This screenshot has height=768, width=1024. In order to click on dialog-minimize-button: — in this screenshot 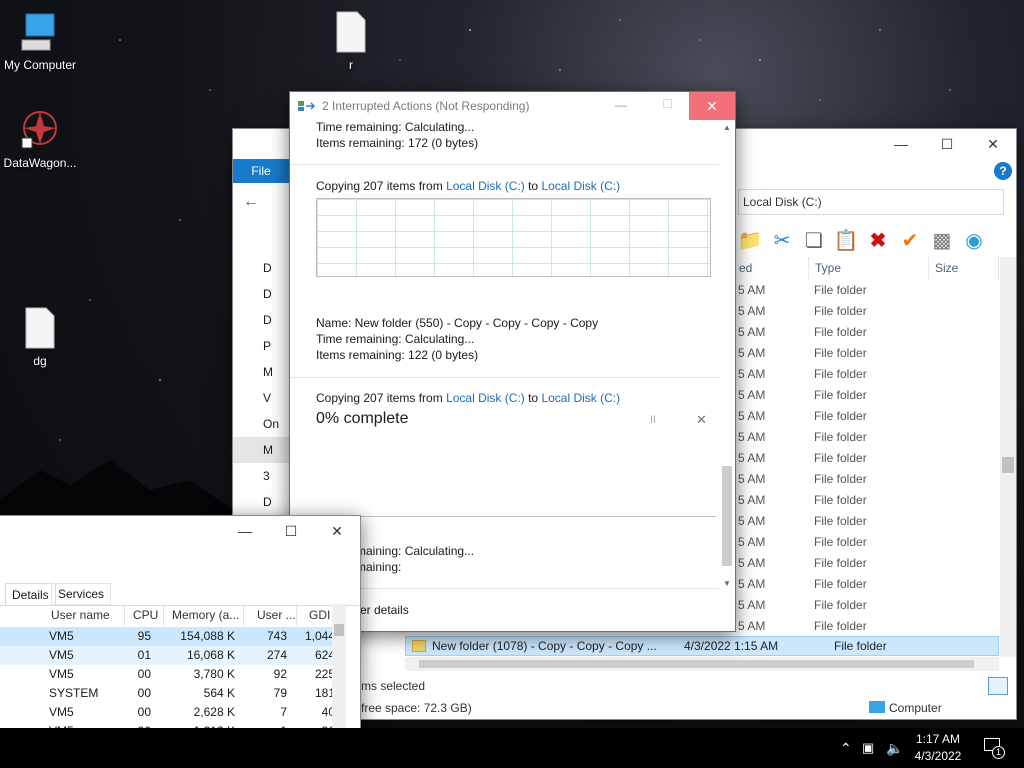, I will do `click(621, 105)`.